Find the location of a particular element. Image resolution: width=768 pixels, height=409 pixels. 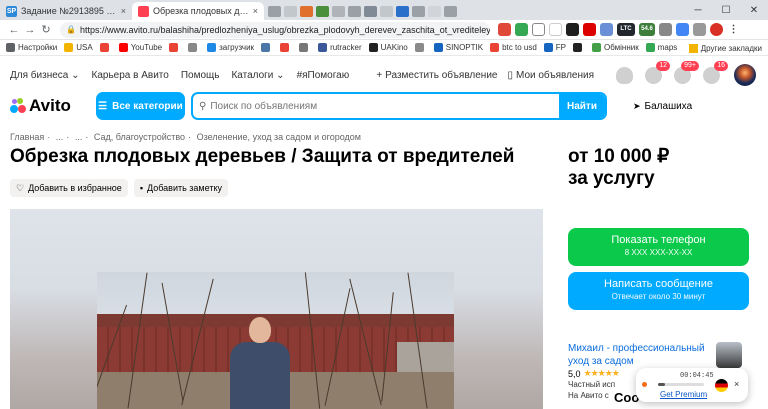

record-dot-icon is located at coordinates (644, 384).